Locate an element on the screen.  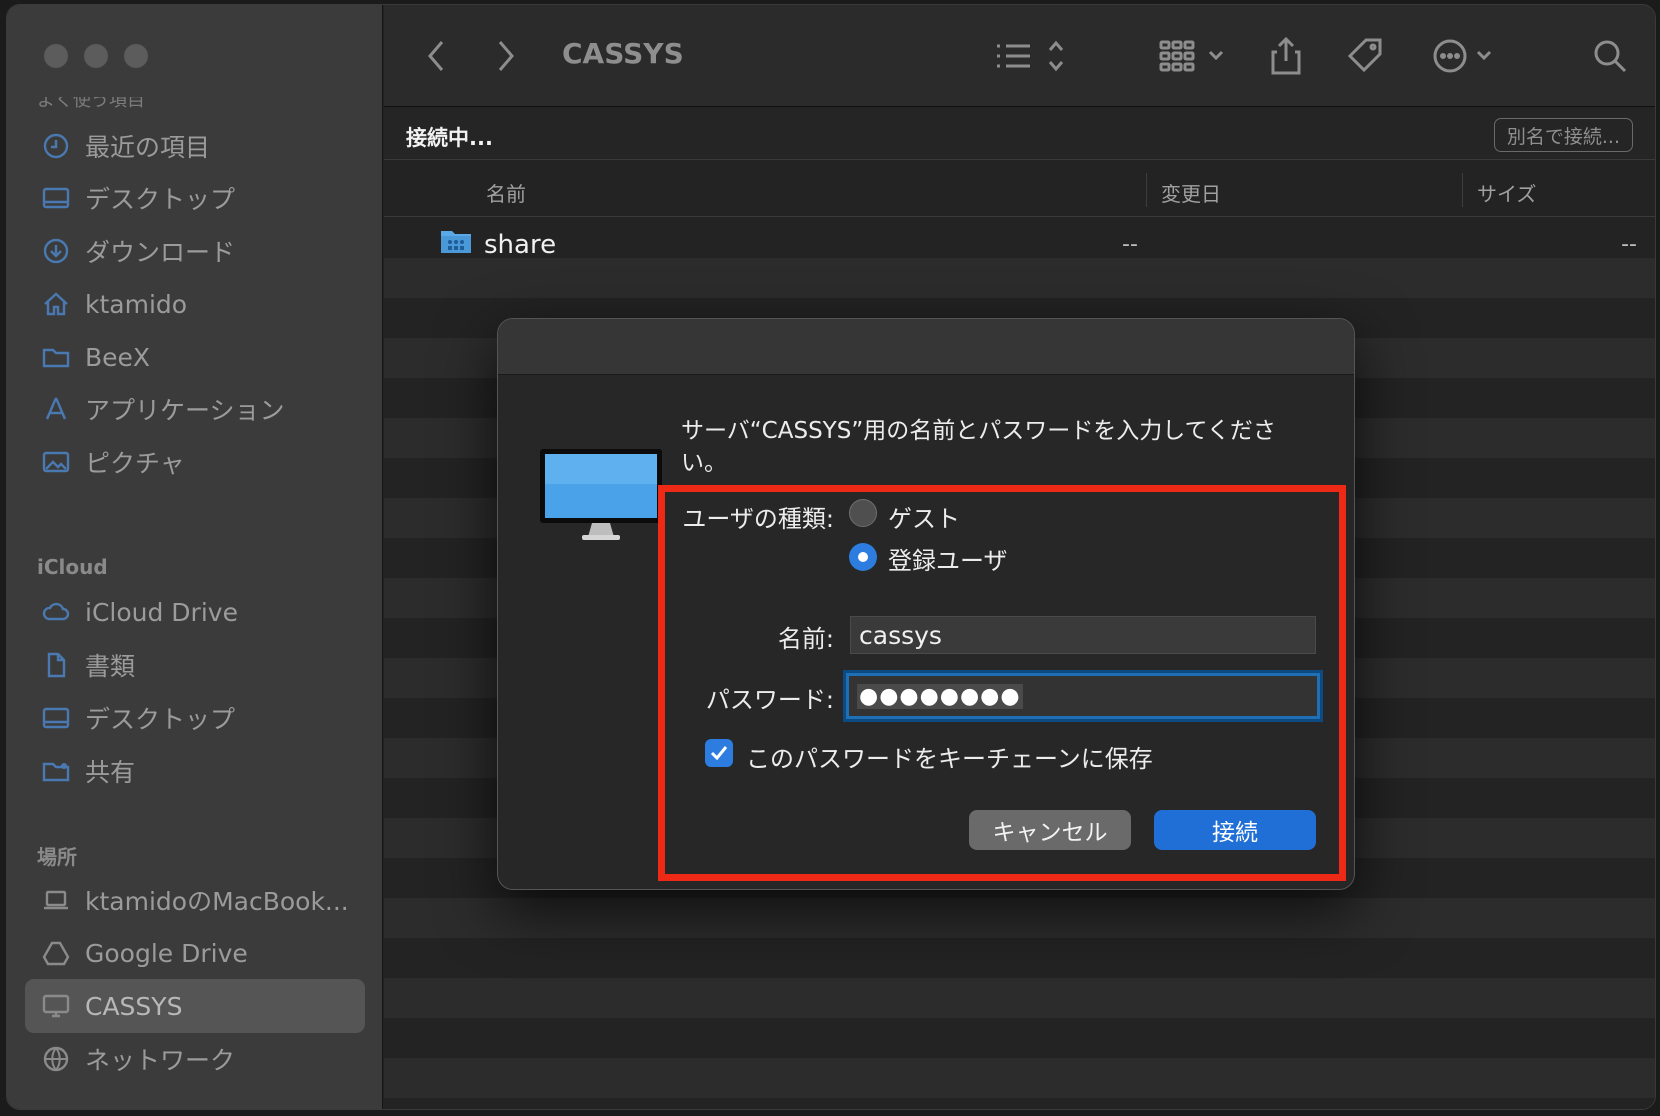
minimize-window-button is located at coordinates (96, 56).